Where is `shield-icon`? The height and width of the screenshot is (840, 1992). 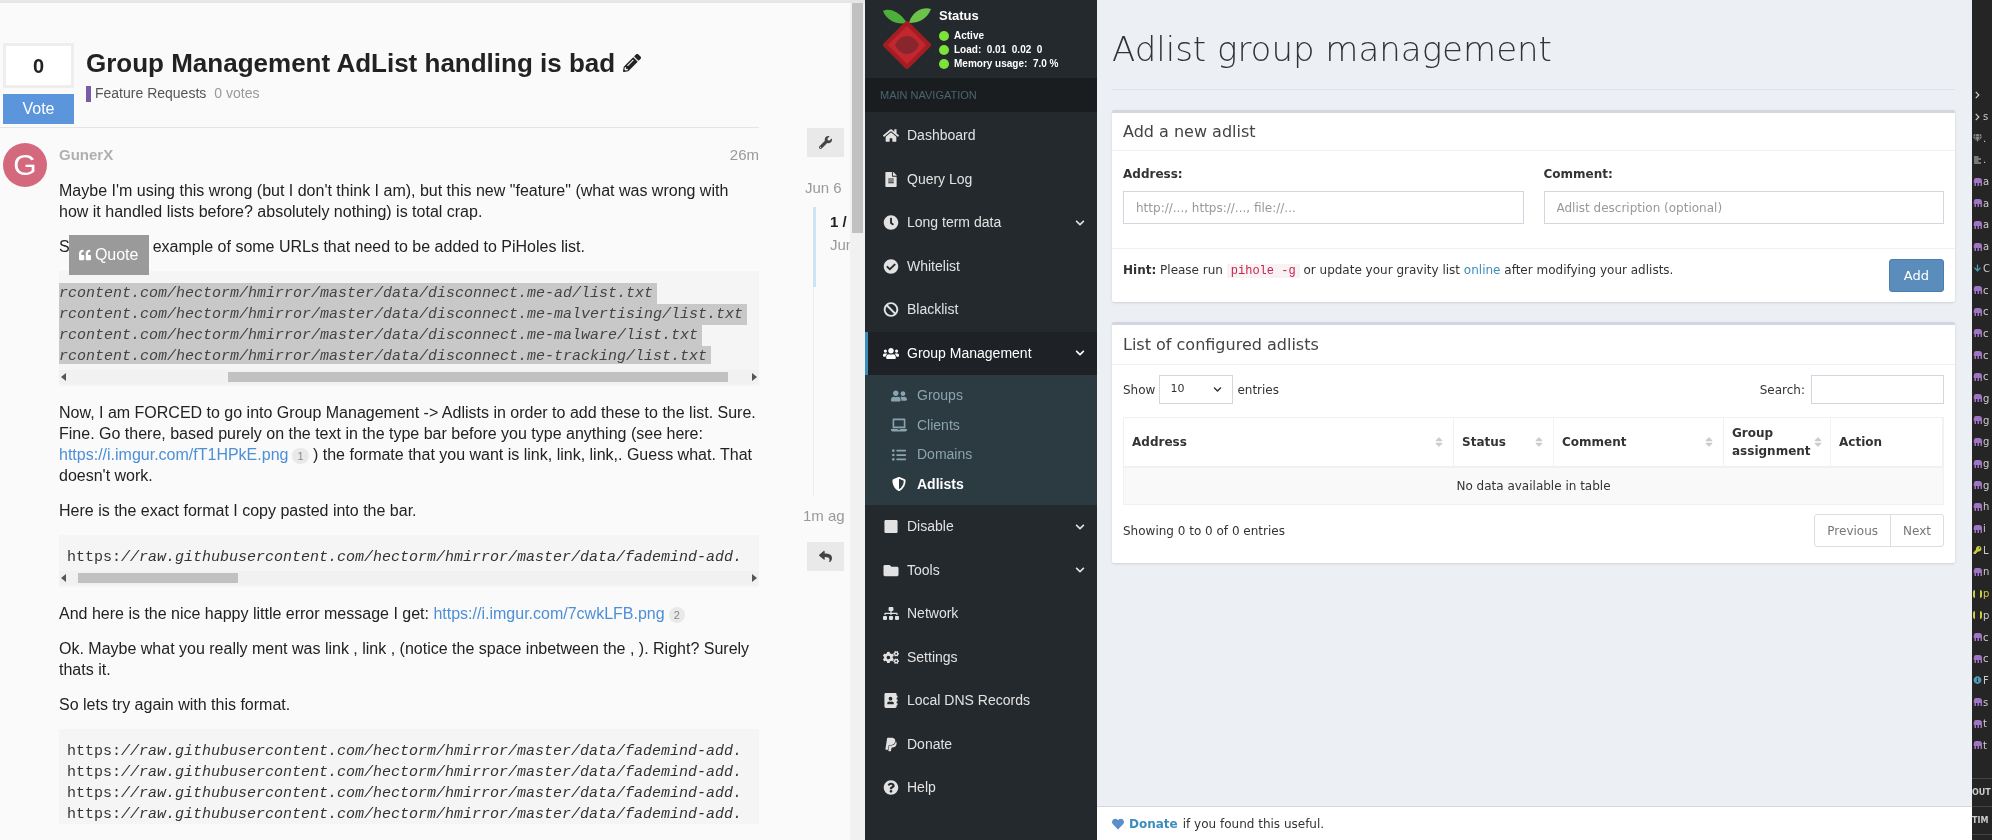
shield-icon is located at coordinates (899, 484).